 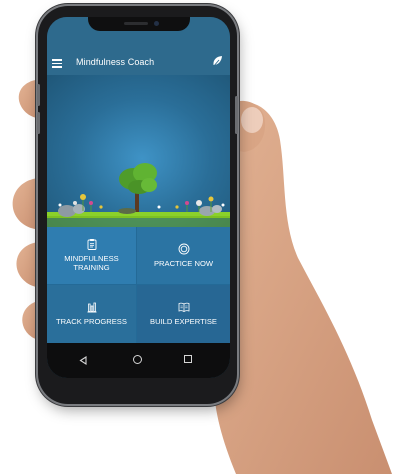 What do you see at coordinates (136, 23) in the screenshot?
I see `speaker-grille` at bounding box center [136, 23].